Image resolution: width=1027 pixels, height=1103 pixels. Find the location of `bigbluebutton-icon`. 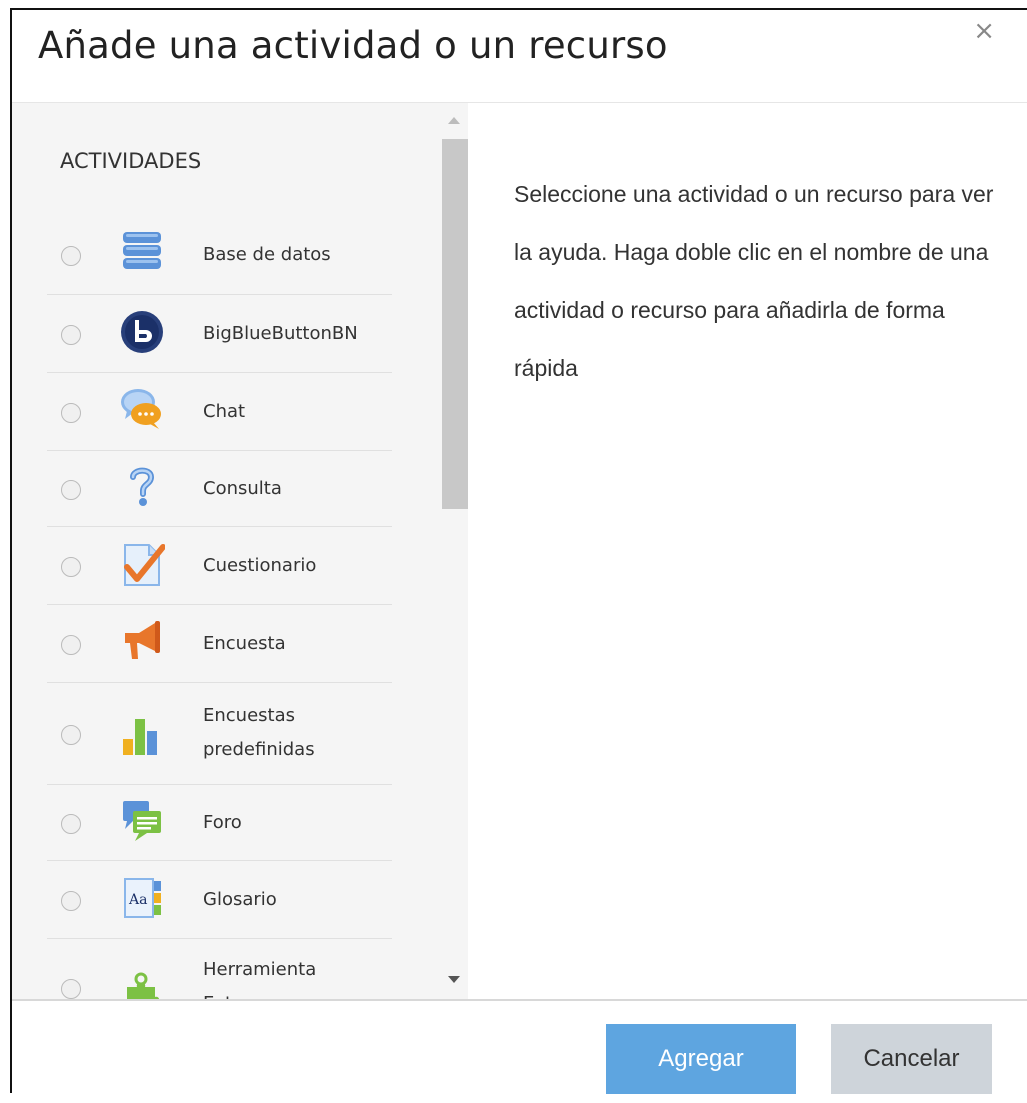

bigbluebutton-icon is located at coordinates (142, 332).